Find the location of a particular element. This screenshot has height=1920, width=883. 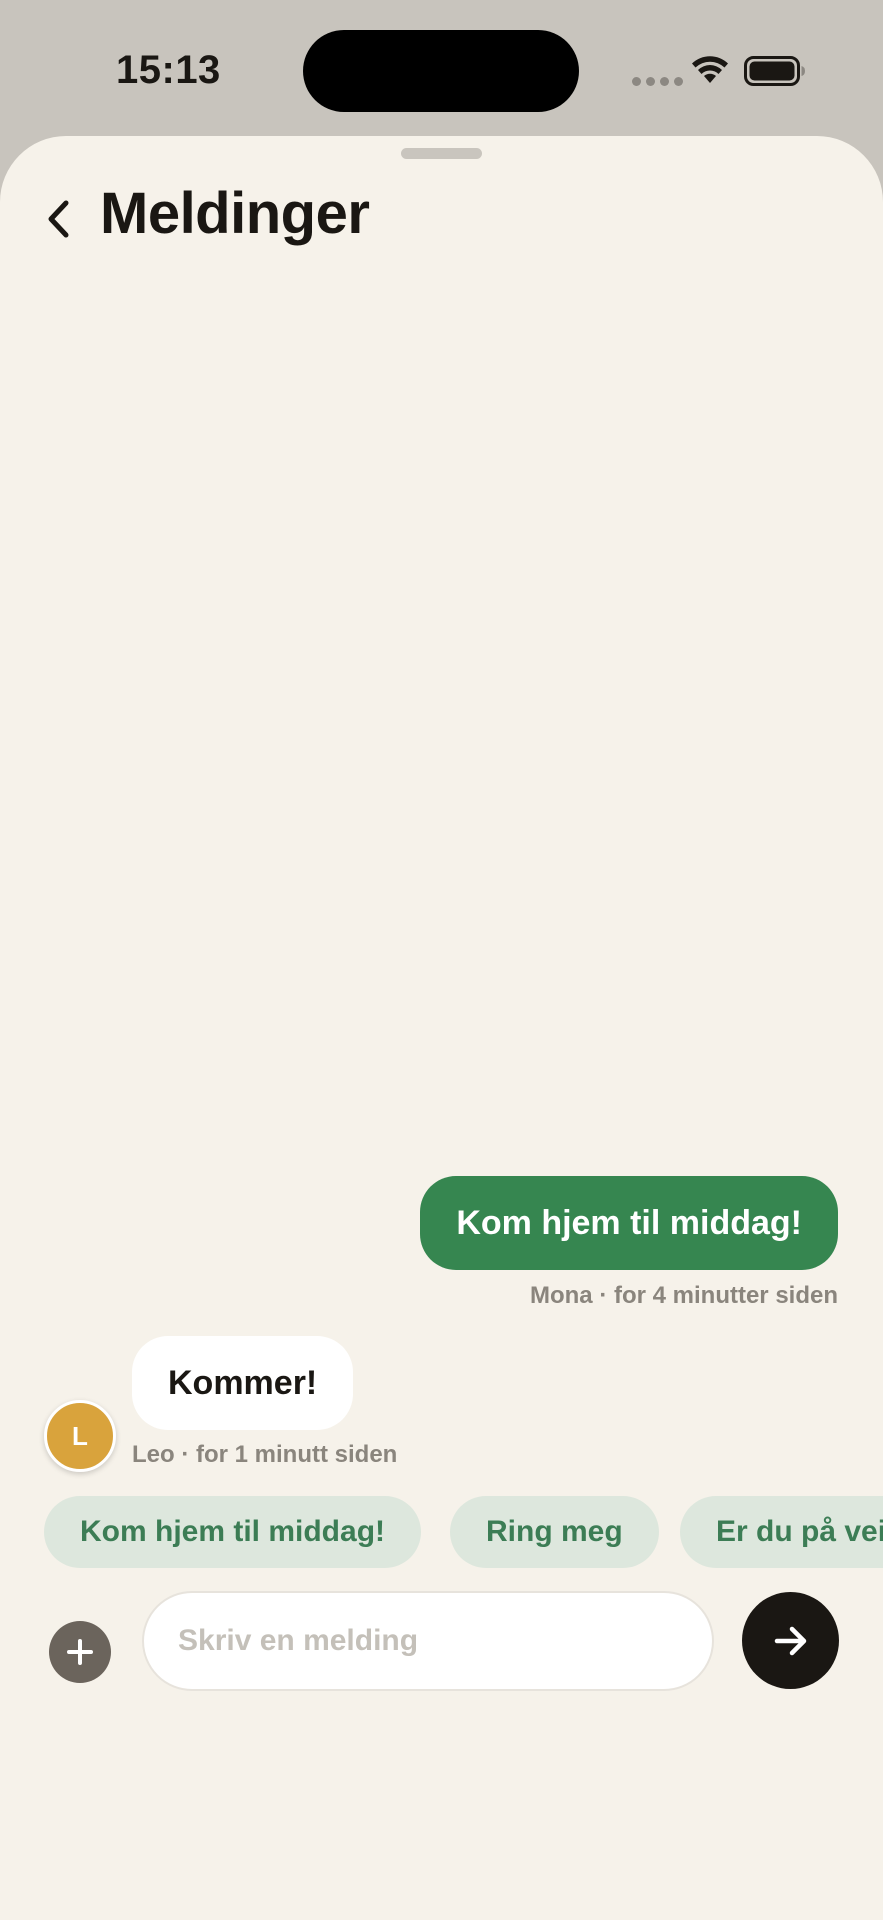

arrow-right-icon is located at coordinates (790, 1640).